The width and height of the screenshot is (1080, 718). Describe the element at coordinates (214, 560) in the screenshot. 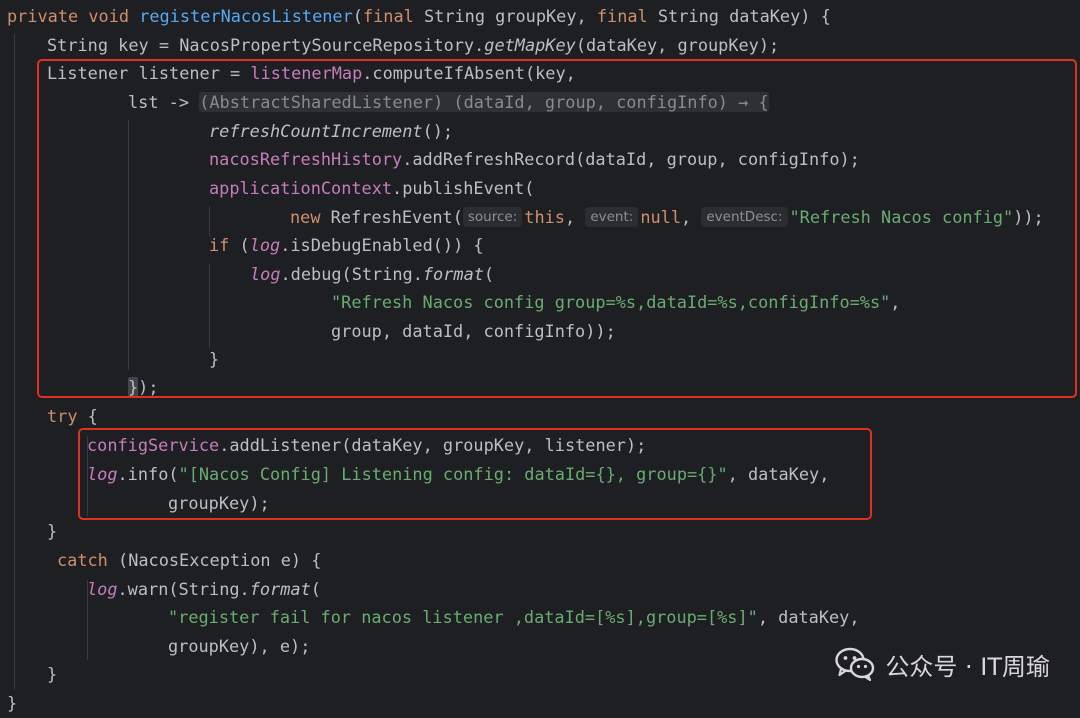

I see `code-text: (NacosException e) {` at that location.